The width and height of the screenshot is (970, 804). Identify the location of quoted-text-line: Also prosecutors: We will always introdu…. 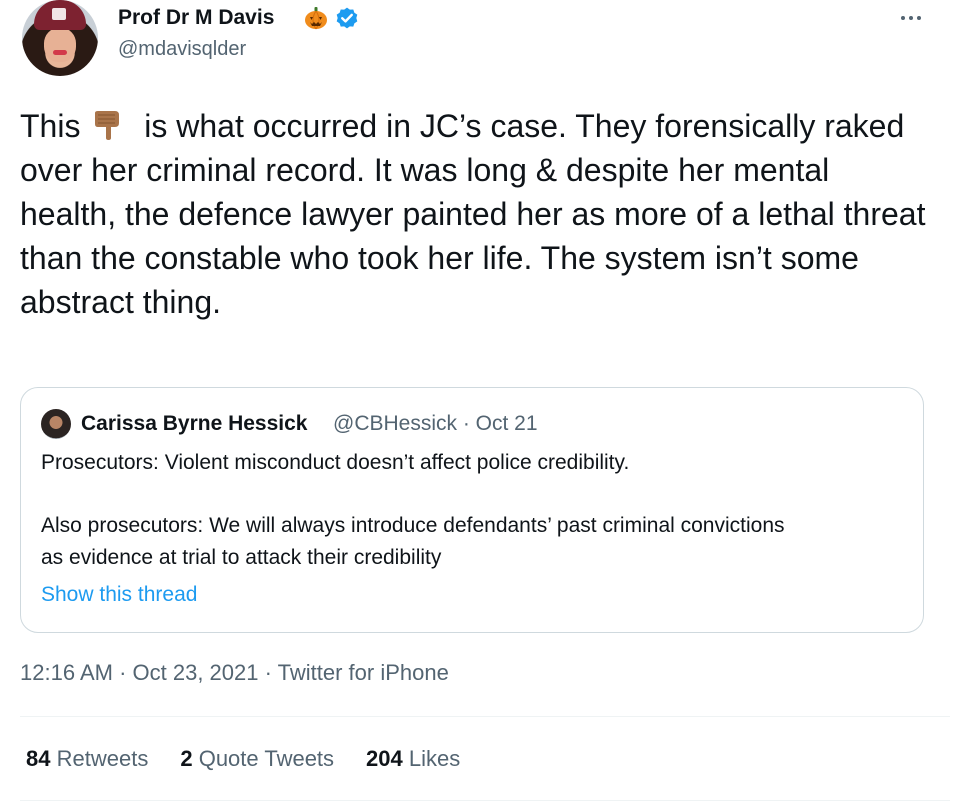
(413, 525).